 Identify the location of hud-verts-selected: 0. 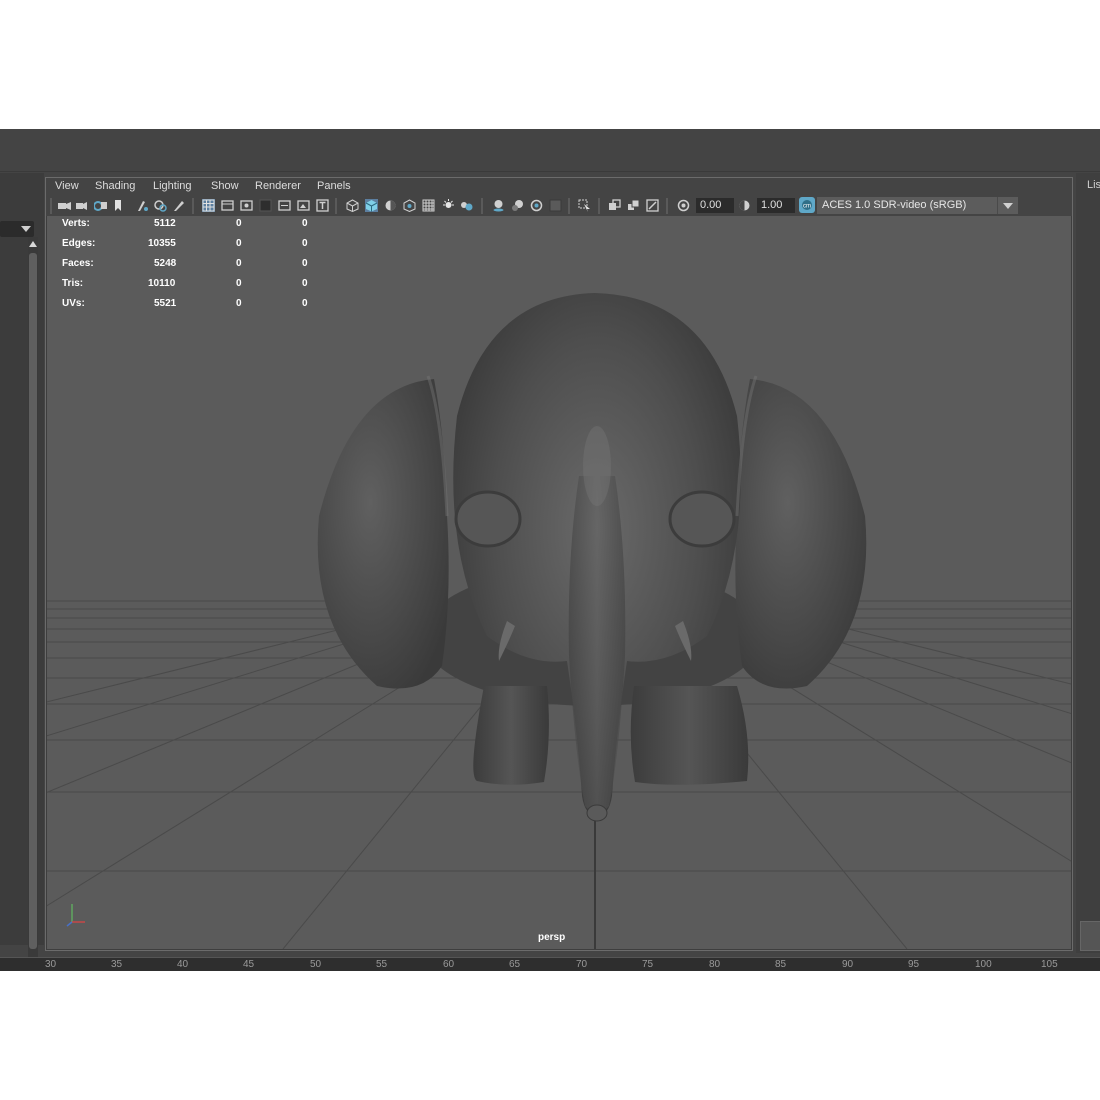
(239, 223).